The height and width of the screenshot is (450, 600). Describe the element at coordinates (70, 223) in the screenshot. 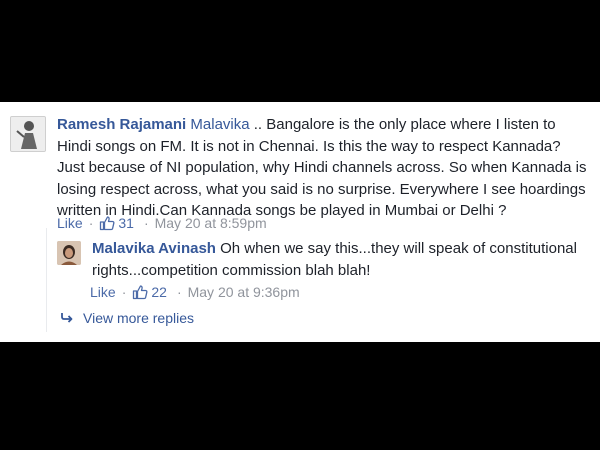

I see `comment-like-button: Like` at that location.